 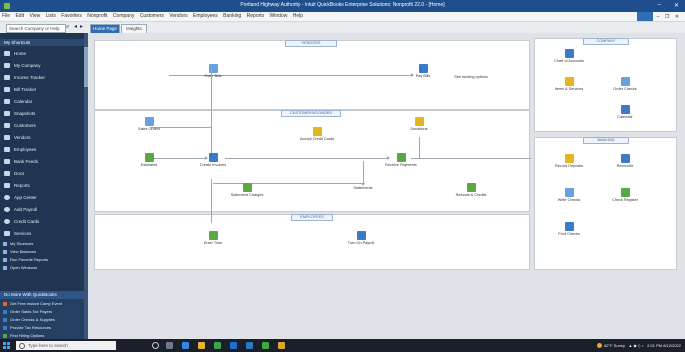 I want to click on create-invoices-node: Create Invoices, so click(x=213, y=160).